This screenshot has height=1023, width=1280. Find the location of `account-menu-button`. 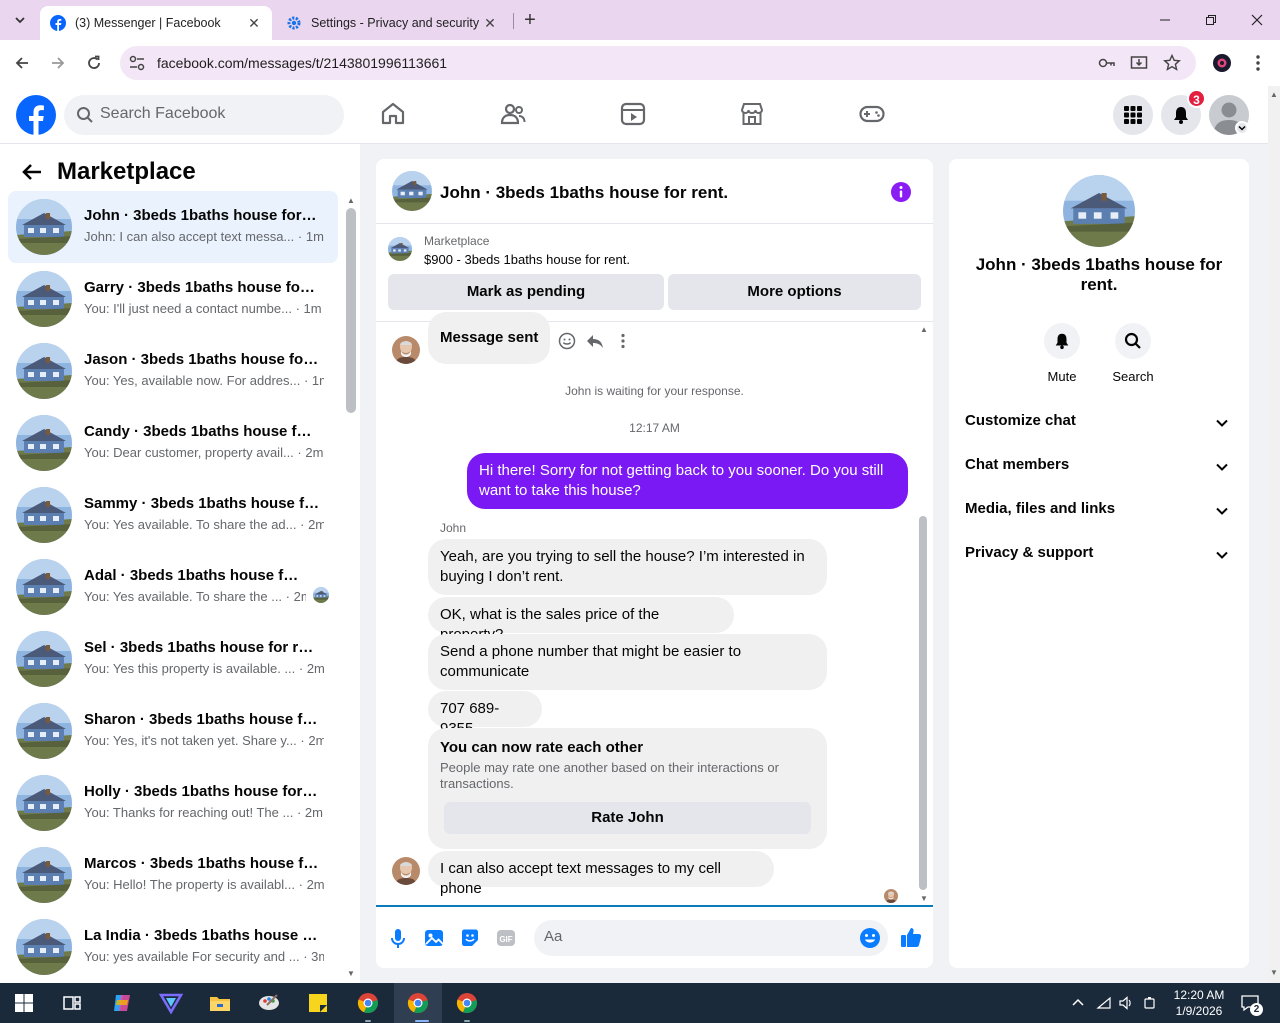

account-menu-button is located at coordinates (1242, 128).